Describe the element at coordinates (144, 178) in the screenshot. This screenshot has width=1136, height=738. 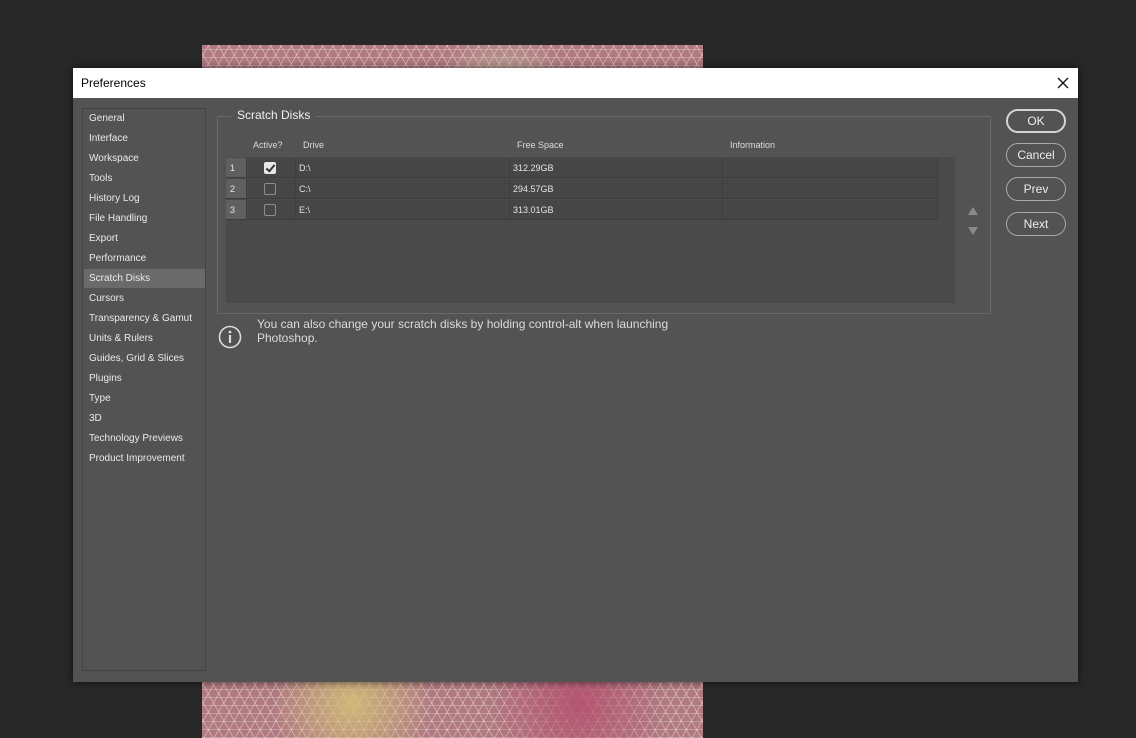
I see `sidebar-item-tools: Tools` at that location.